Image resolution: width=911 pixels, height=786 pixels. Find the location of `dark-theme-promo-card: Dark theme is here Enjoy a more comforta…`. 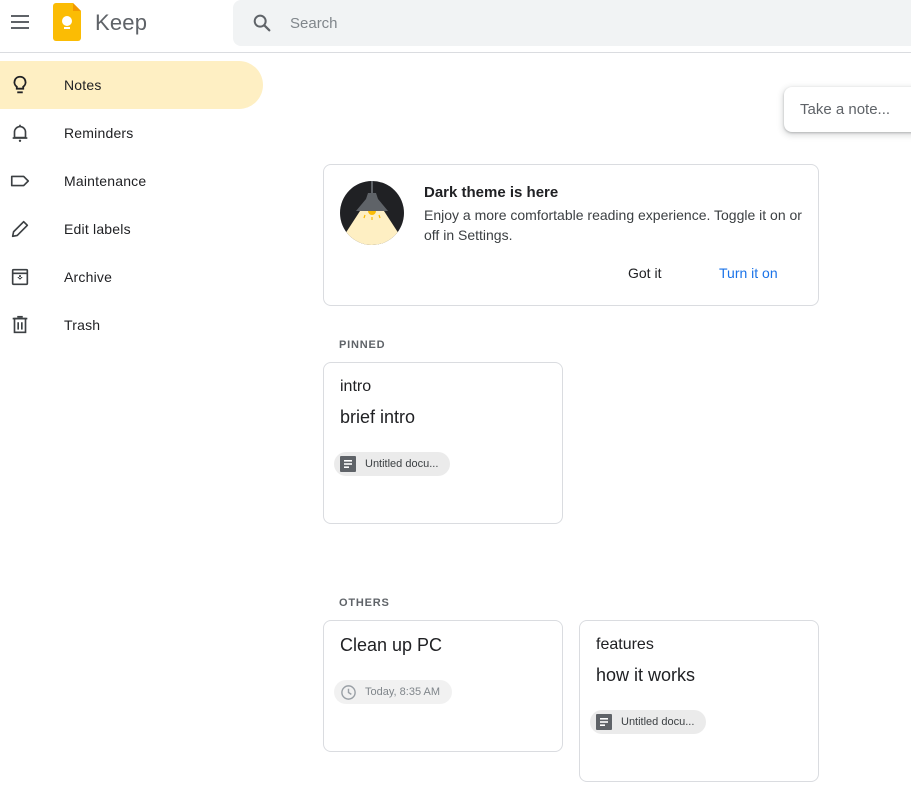

dark-theme-promo-card: Dark theme is here Enjoy a more comforta… is located at coordinates (571, 235).